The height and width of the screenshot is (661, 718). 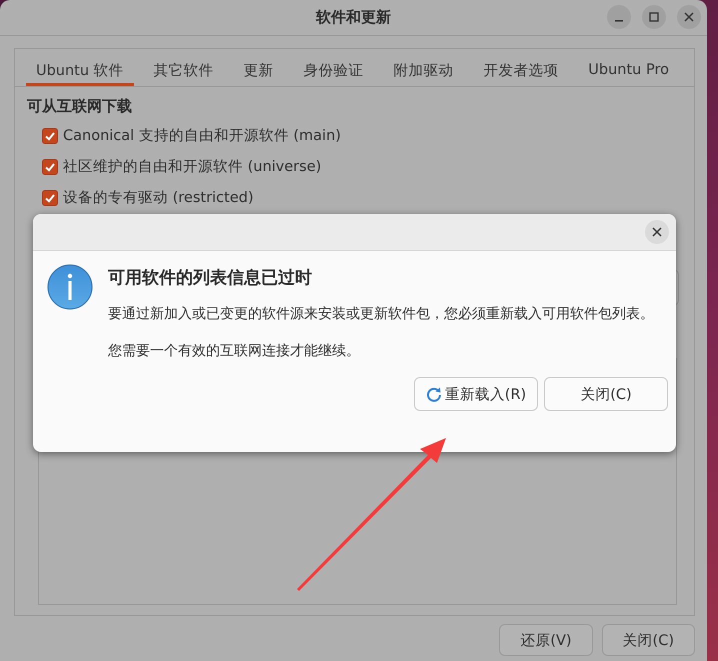 What do you see at coordinates (520, 67) in the screenshot?
I see `tab: 开发者选项` at bounding box center [520, 67].